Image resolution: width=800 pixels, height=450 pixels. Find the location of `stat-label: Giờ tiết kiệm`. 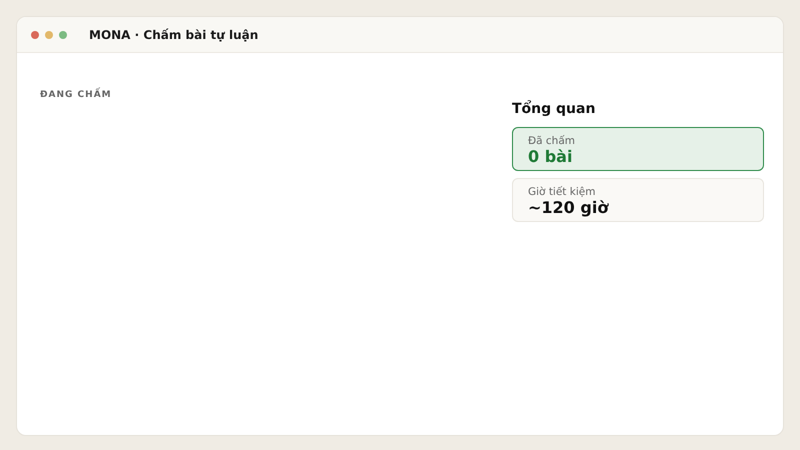

stat-label: Giờ tiết kiệm is located at coordinates (562, 192).